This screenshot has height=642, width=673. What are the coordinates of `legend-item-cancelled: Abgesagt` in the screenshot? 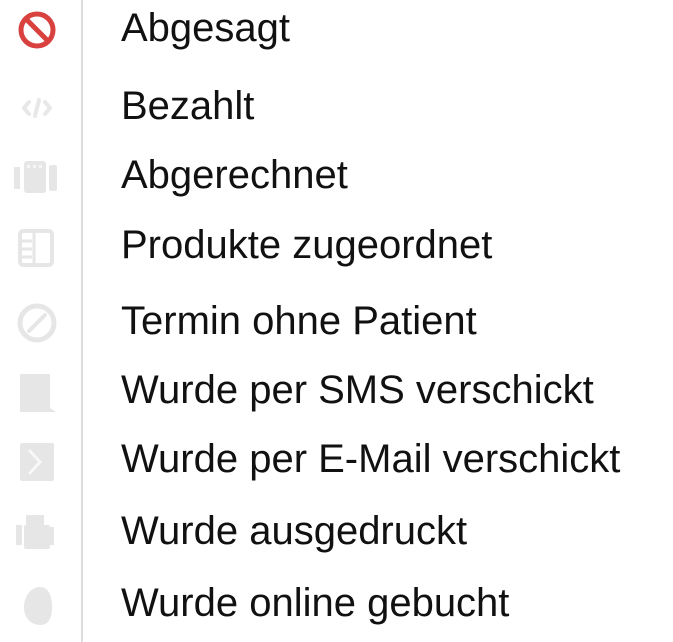 It's located at (336, 30).